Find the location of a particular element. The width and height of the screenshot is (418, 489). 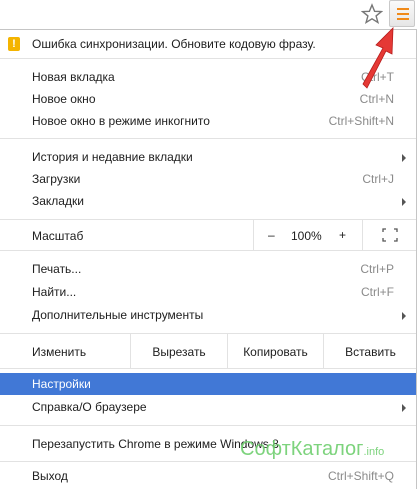

hamburger-menu-icon is located at coordinates (402, 13).